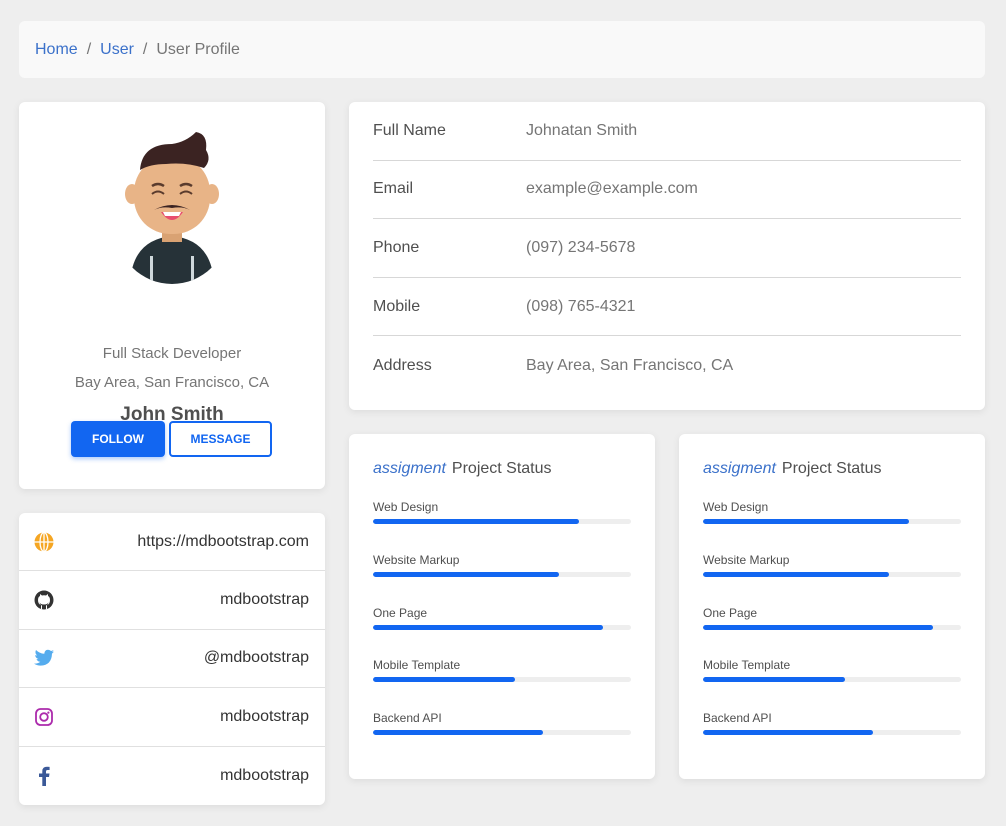 This screenshot has height=826, width=1006. I want to click on info-label: Full Name, so click(409, 130).